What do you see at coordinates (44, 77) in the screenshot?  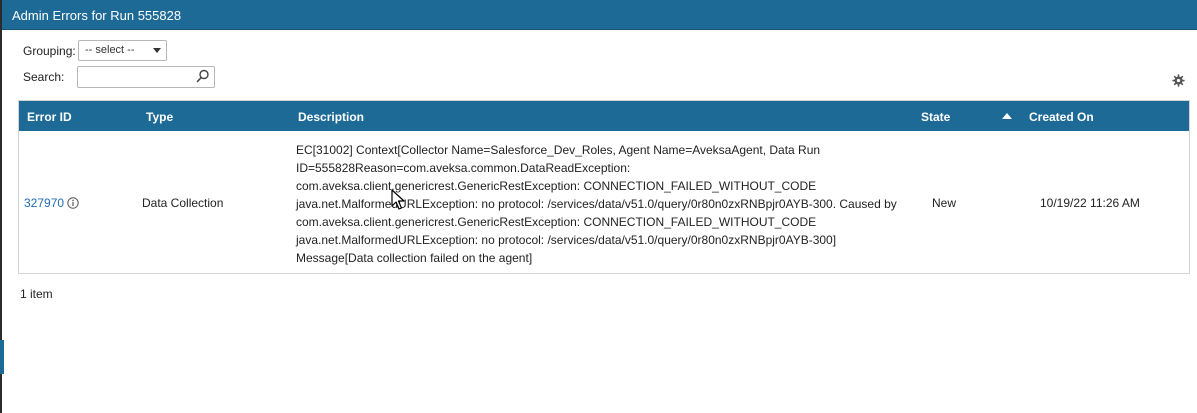 I see `search-label: Search:` at bounding box center [44, 77].